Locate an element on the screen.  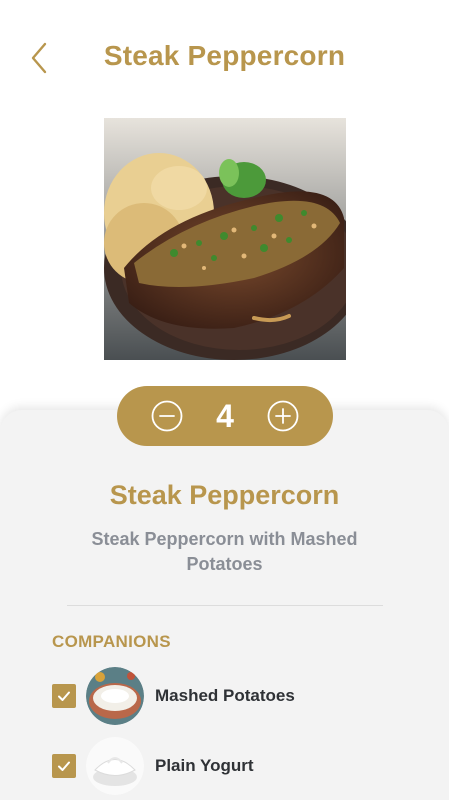
companion-label: Mashed Potatoes is located at coordinates (225, 695).